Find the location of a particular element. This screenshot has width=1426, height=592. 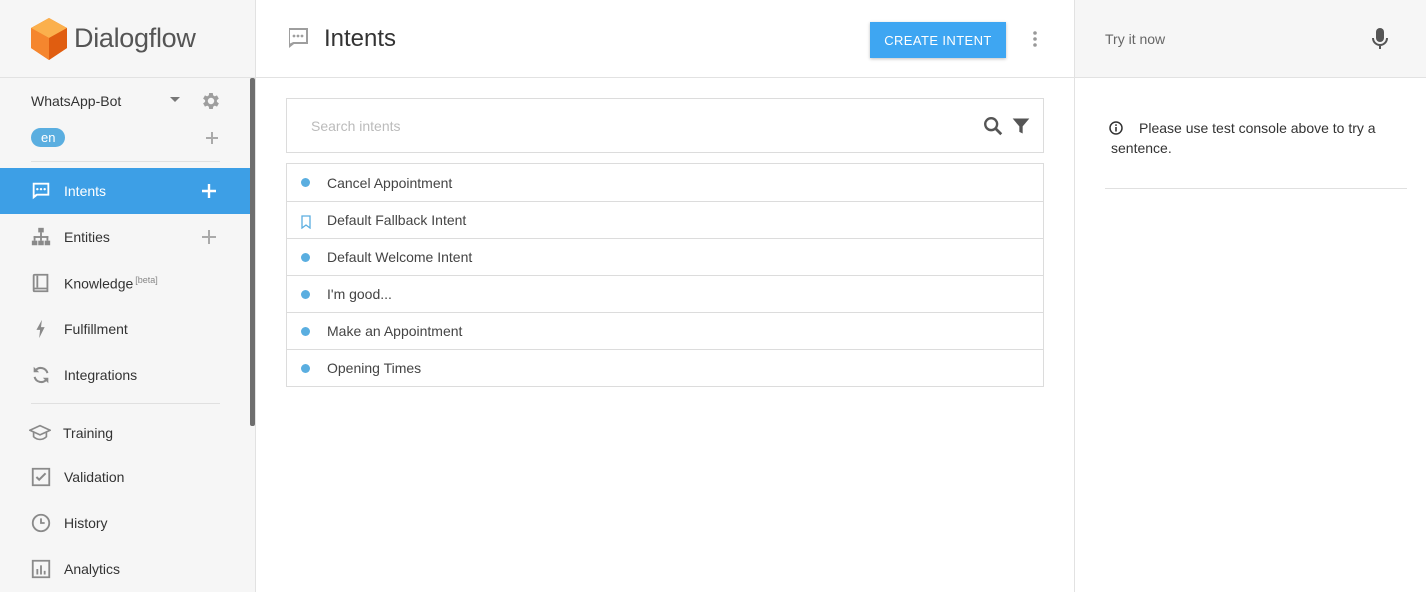

panel-divider is located at coordinates (1256, 188).